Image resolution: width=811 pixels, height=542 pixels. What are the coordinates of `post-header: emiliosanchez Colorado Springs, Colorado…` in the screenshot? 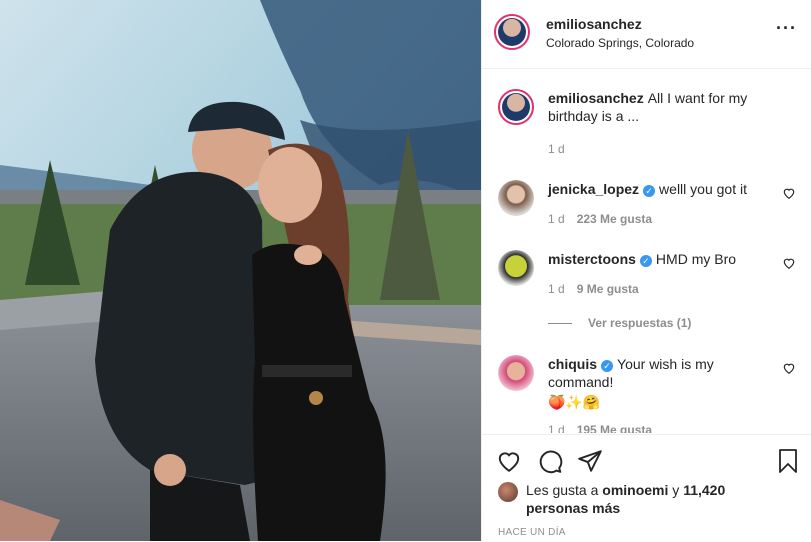 It's located at (646, 34).